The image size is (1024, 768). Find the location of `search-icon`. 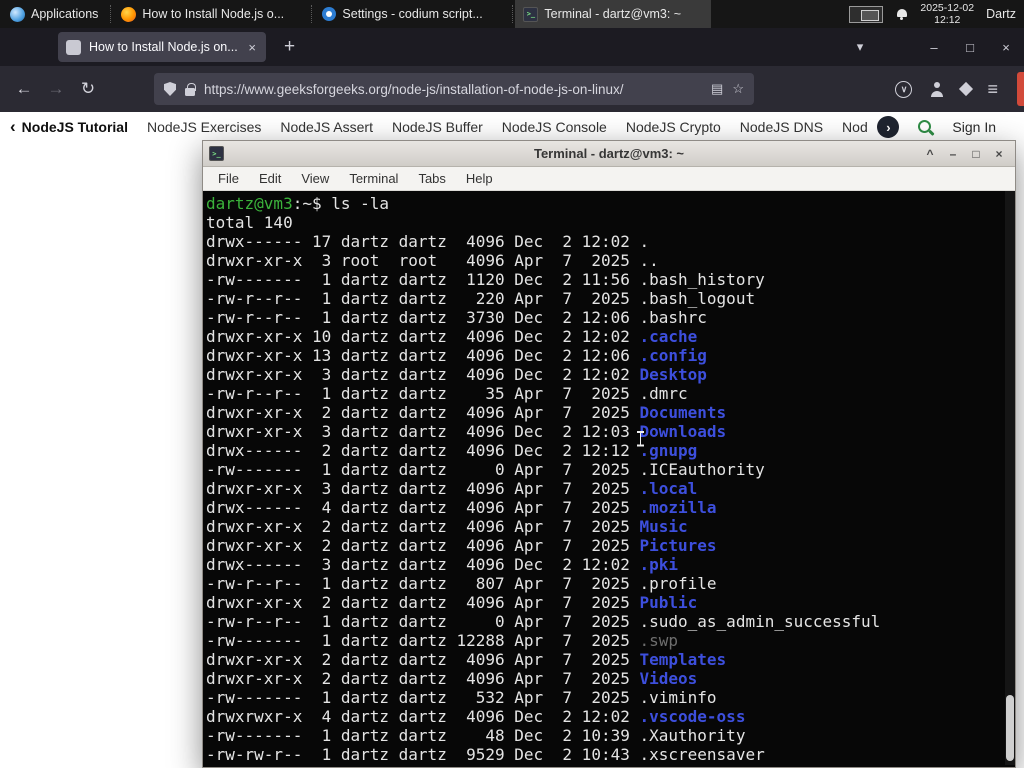

search-icon is located at coordinates (925, 127).